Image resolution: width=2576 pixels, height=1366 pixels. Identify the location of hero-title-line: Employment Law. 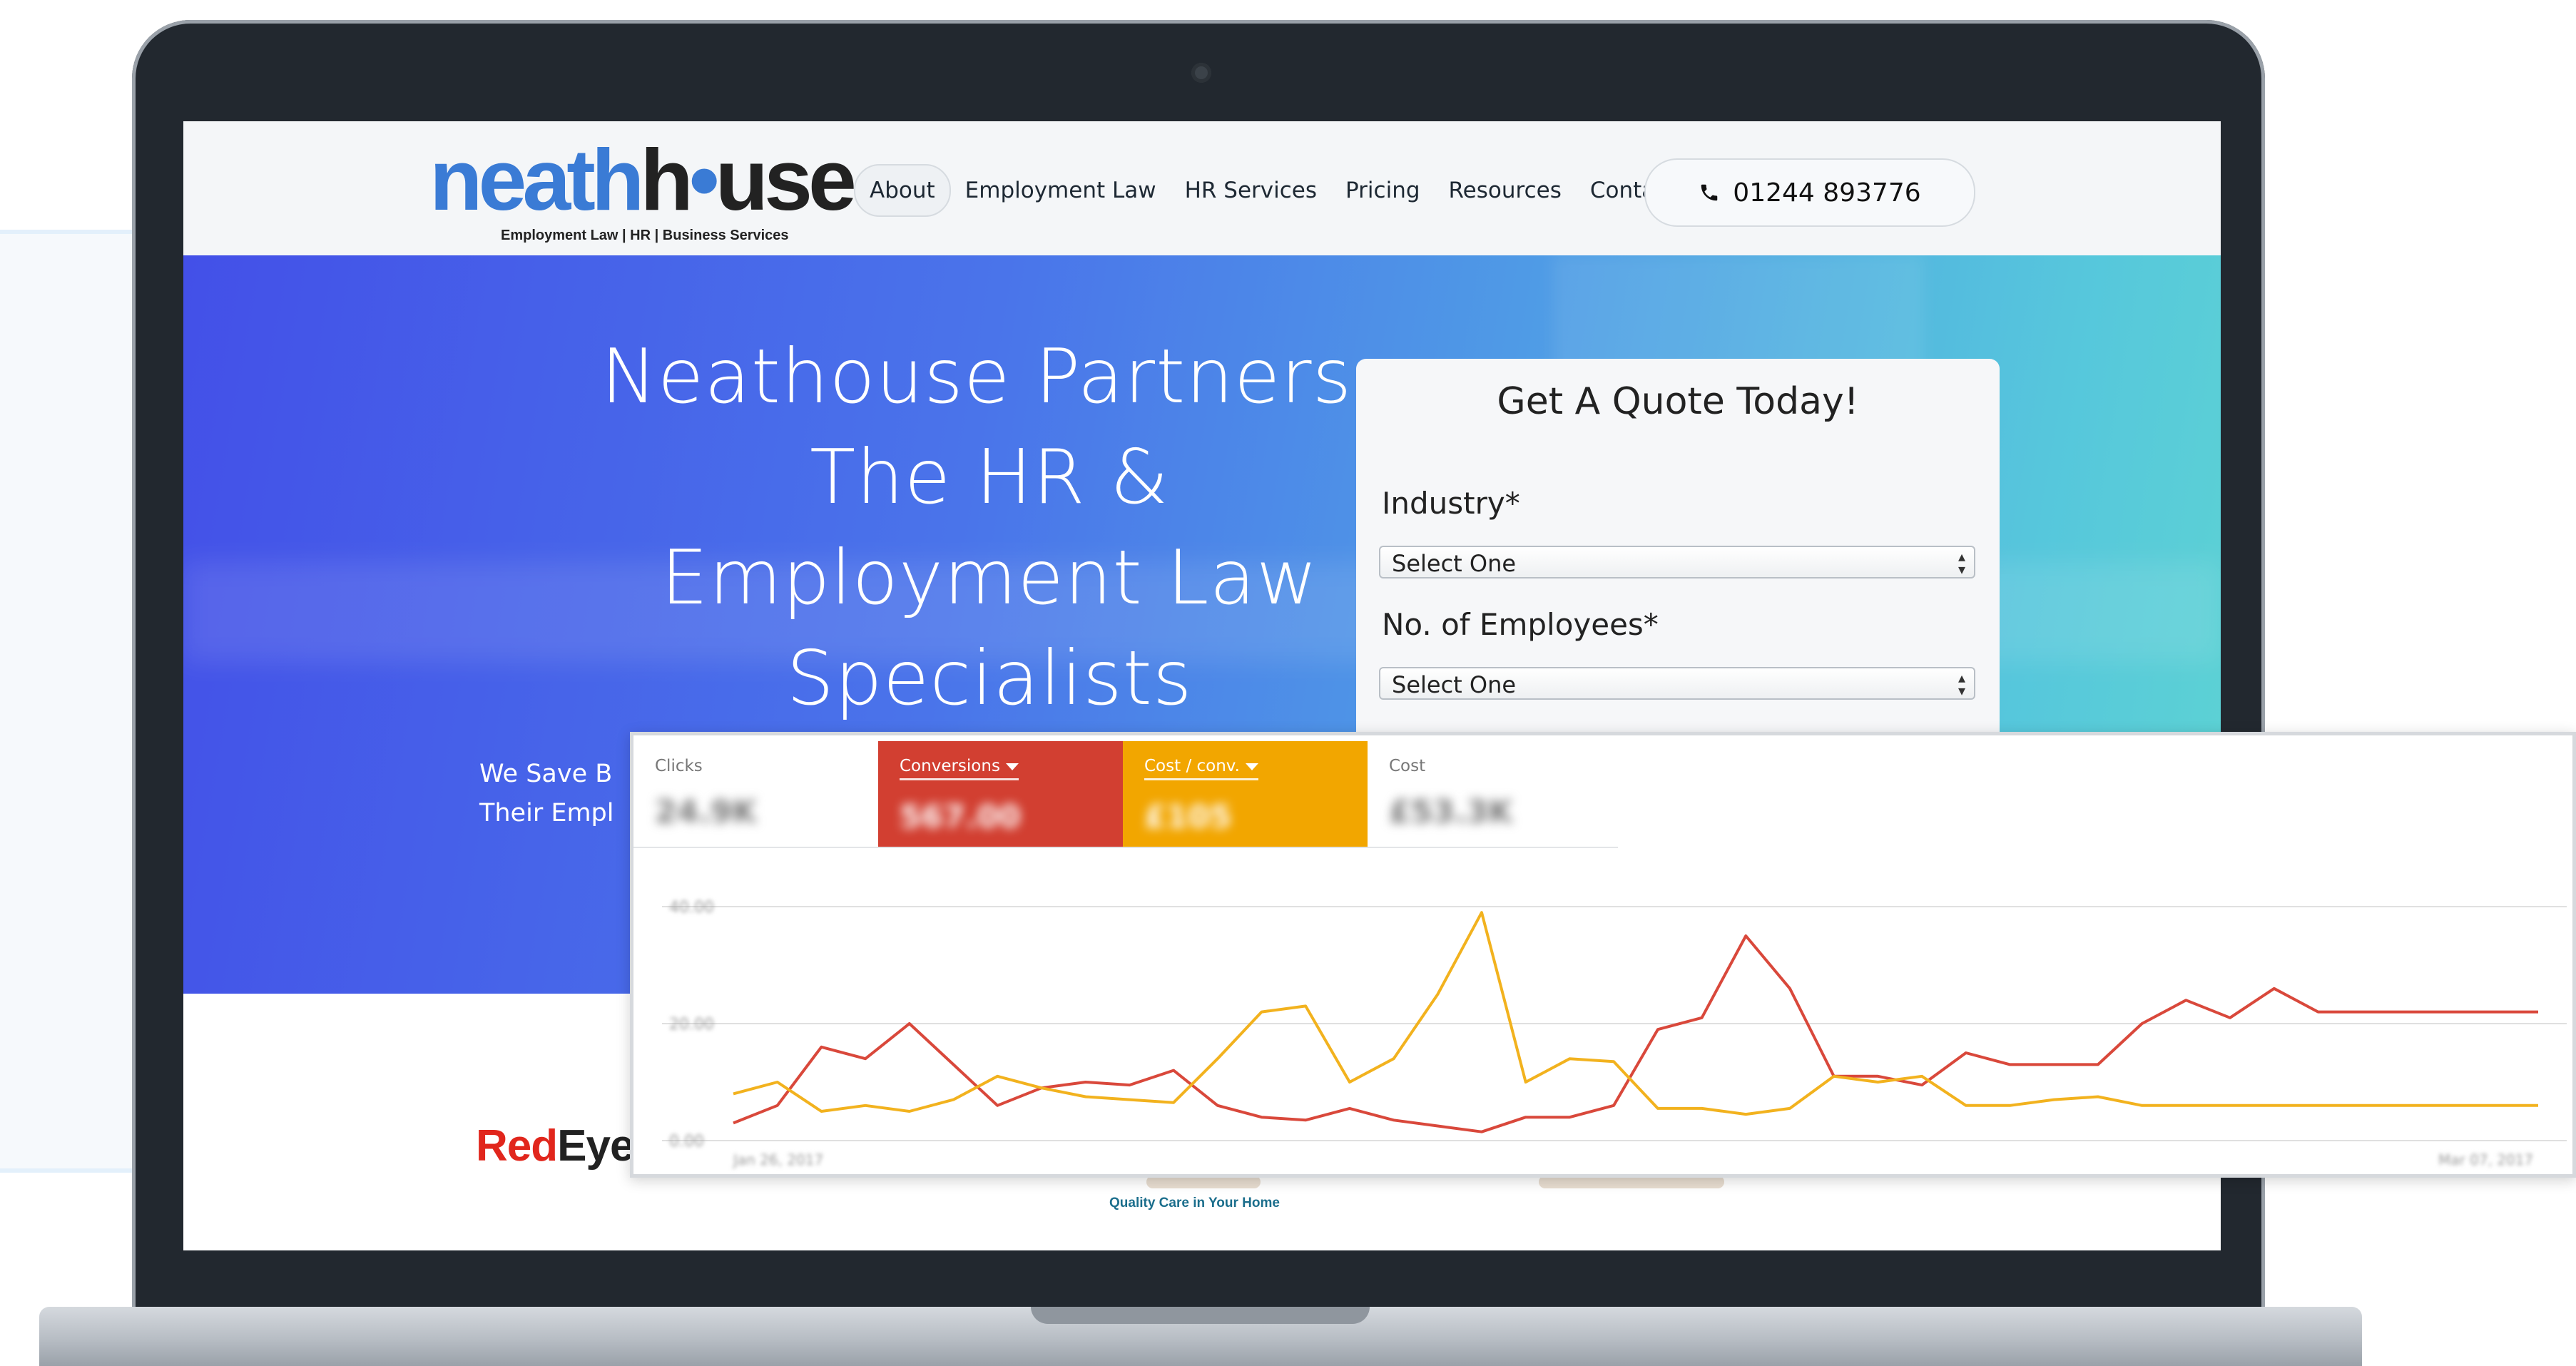
(989, 578).